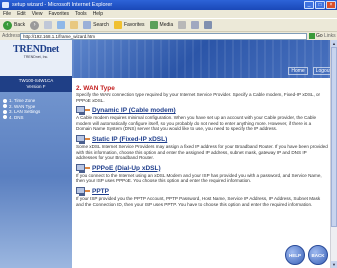 This screenshot has width=337, height=268. I want to click on print-icon, so click(208, 25).